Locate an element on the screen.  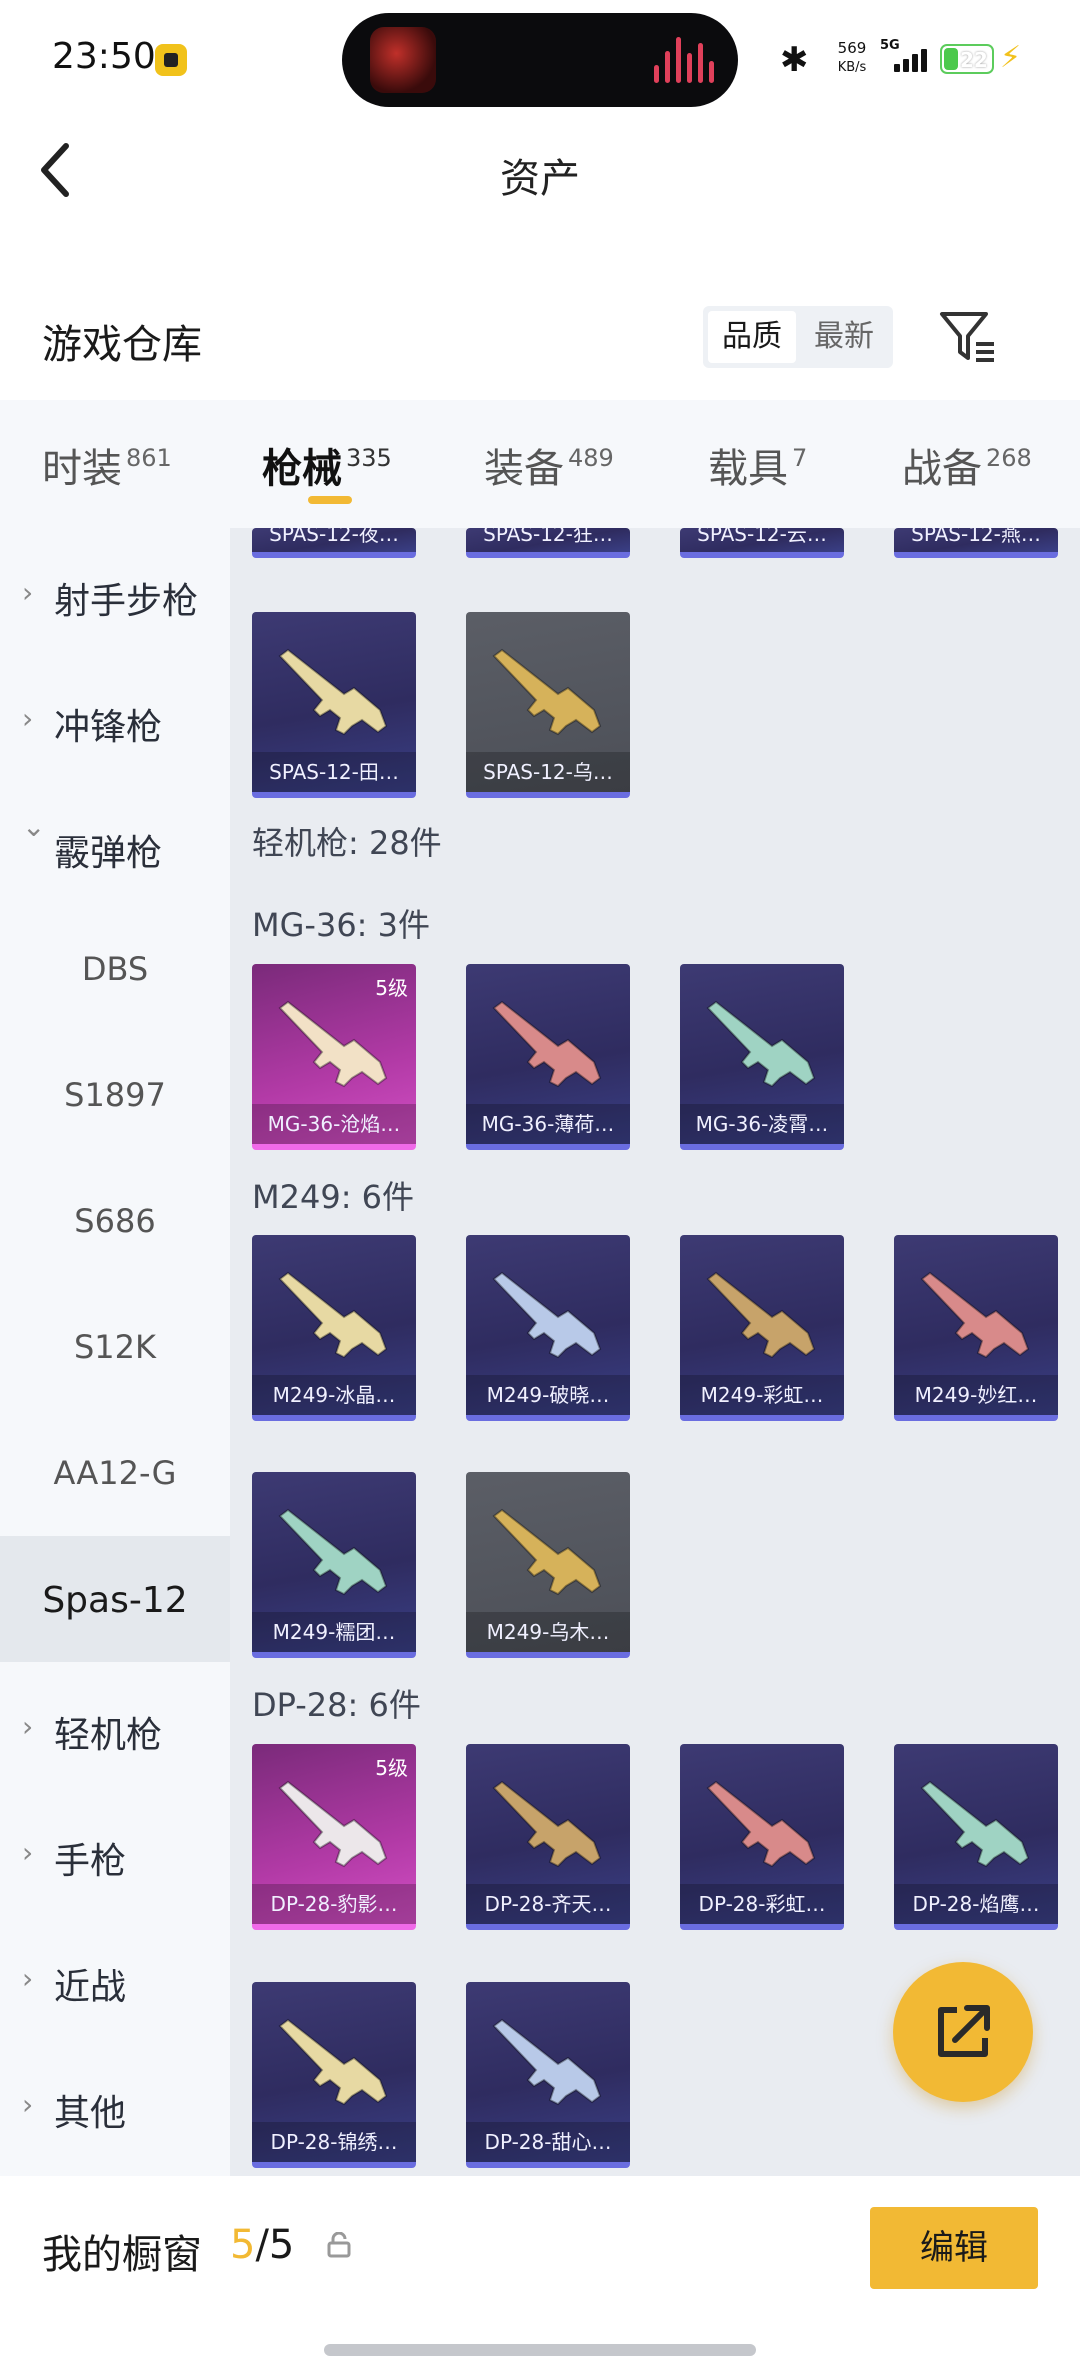
sidebar-item: ⌄ 霰弹枪 is located at coordinates (115, 843).